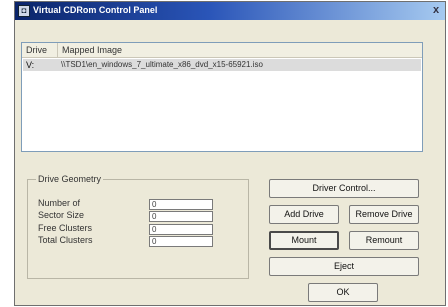 Image resolution: width=448 pixels, height=307 pixels. I want to click on eject-button: Eject, so click(344, 266).